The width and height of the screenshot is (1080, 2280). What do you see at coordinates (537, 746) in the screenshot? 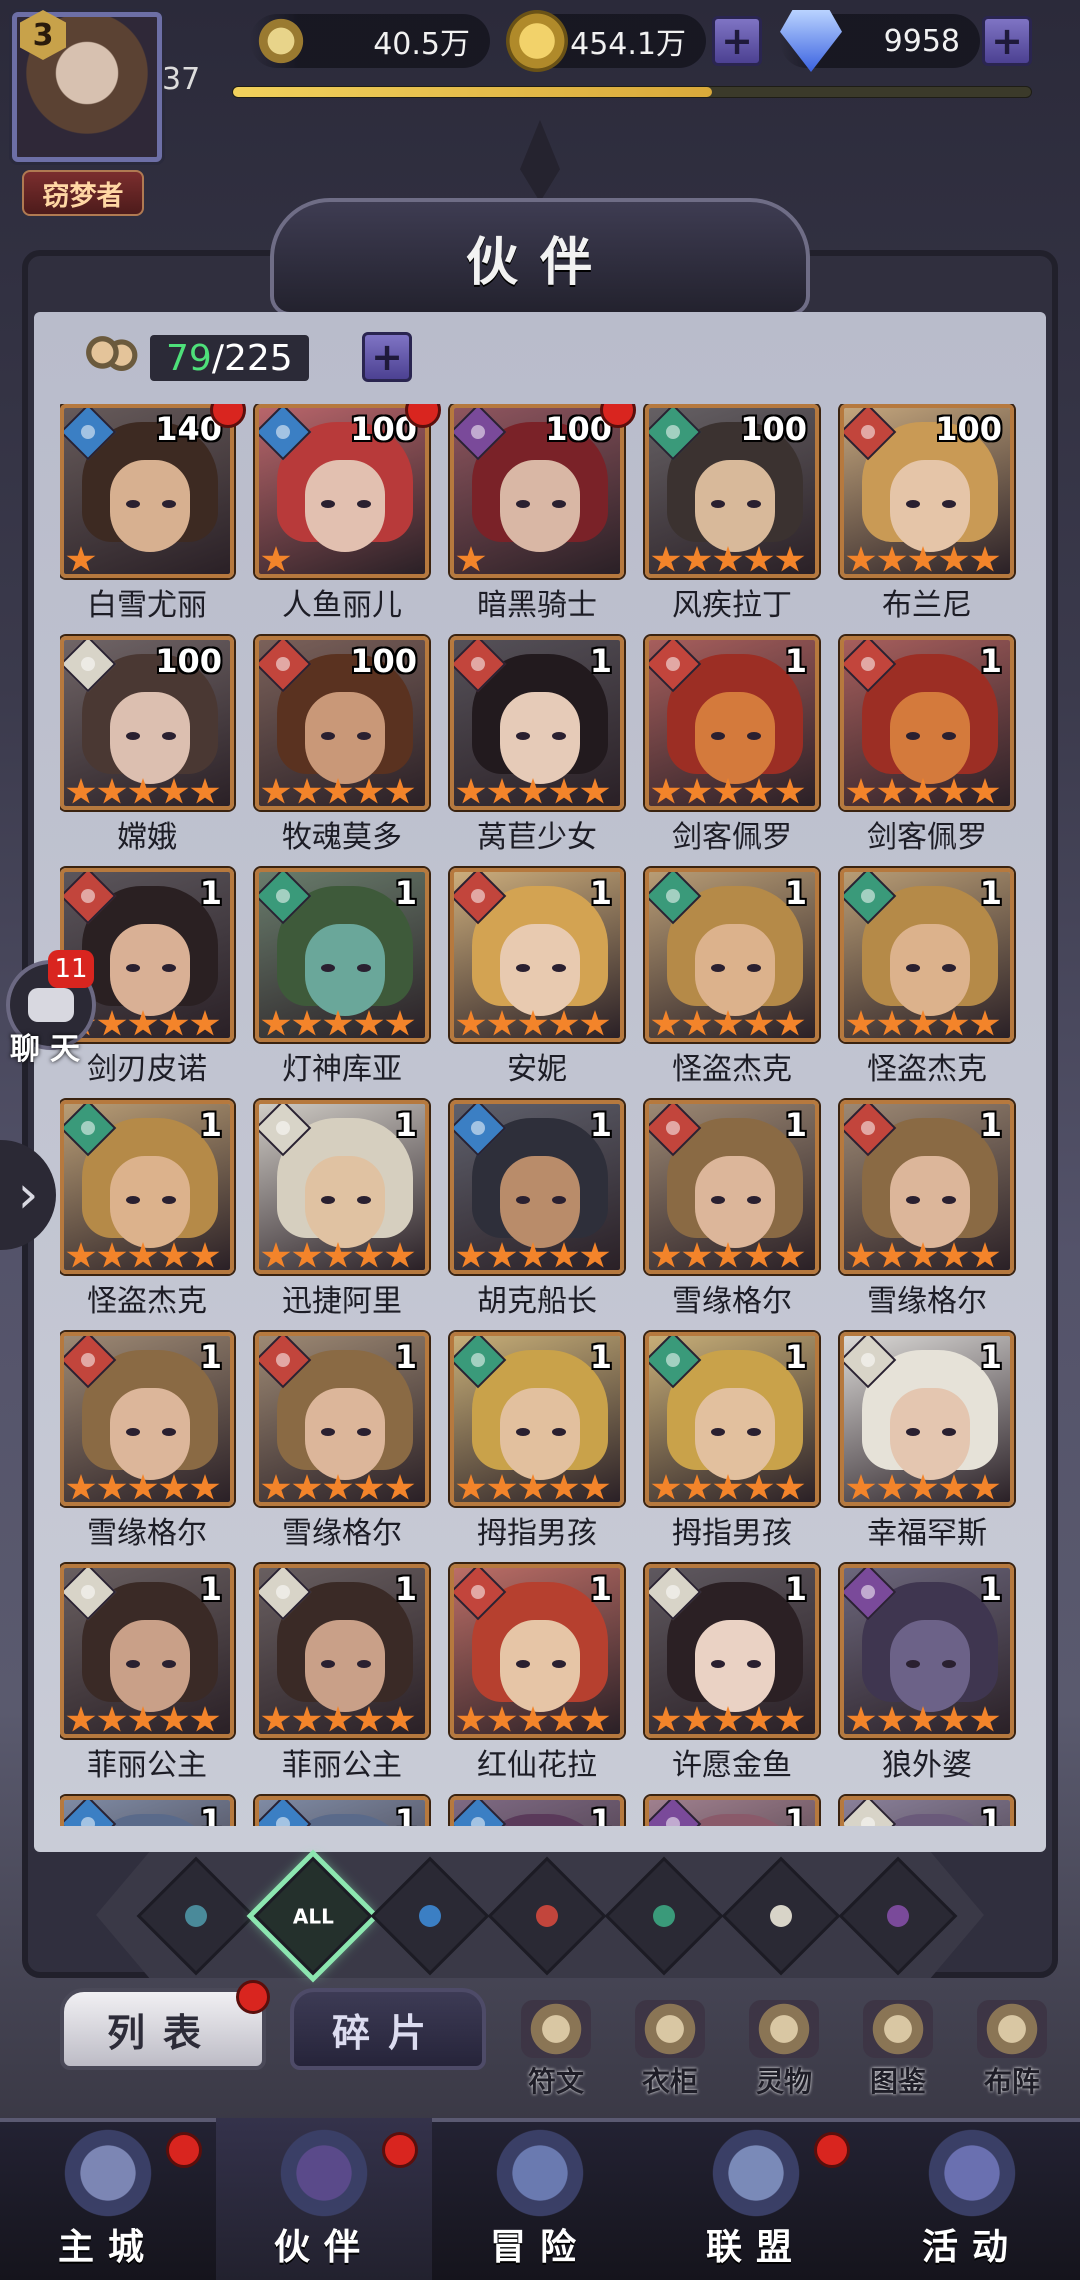
I see `hero-card: 1 莴苣少女` at bounding box center [537, 746].